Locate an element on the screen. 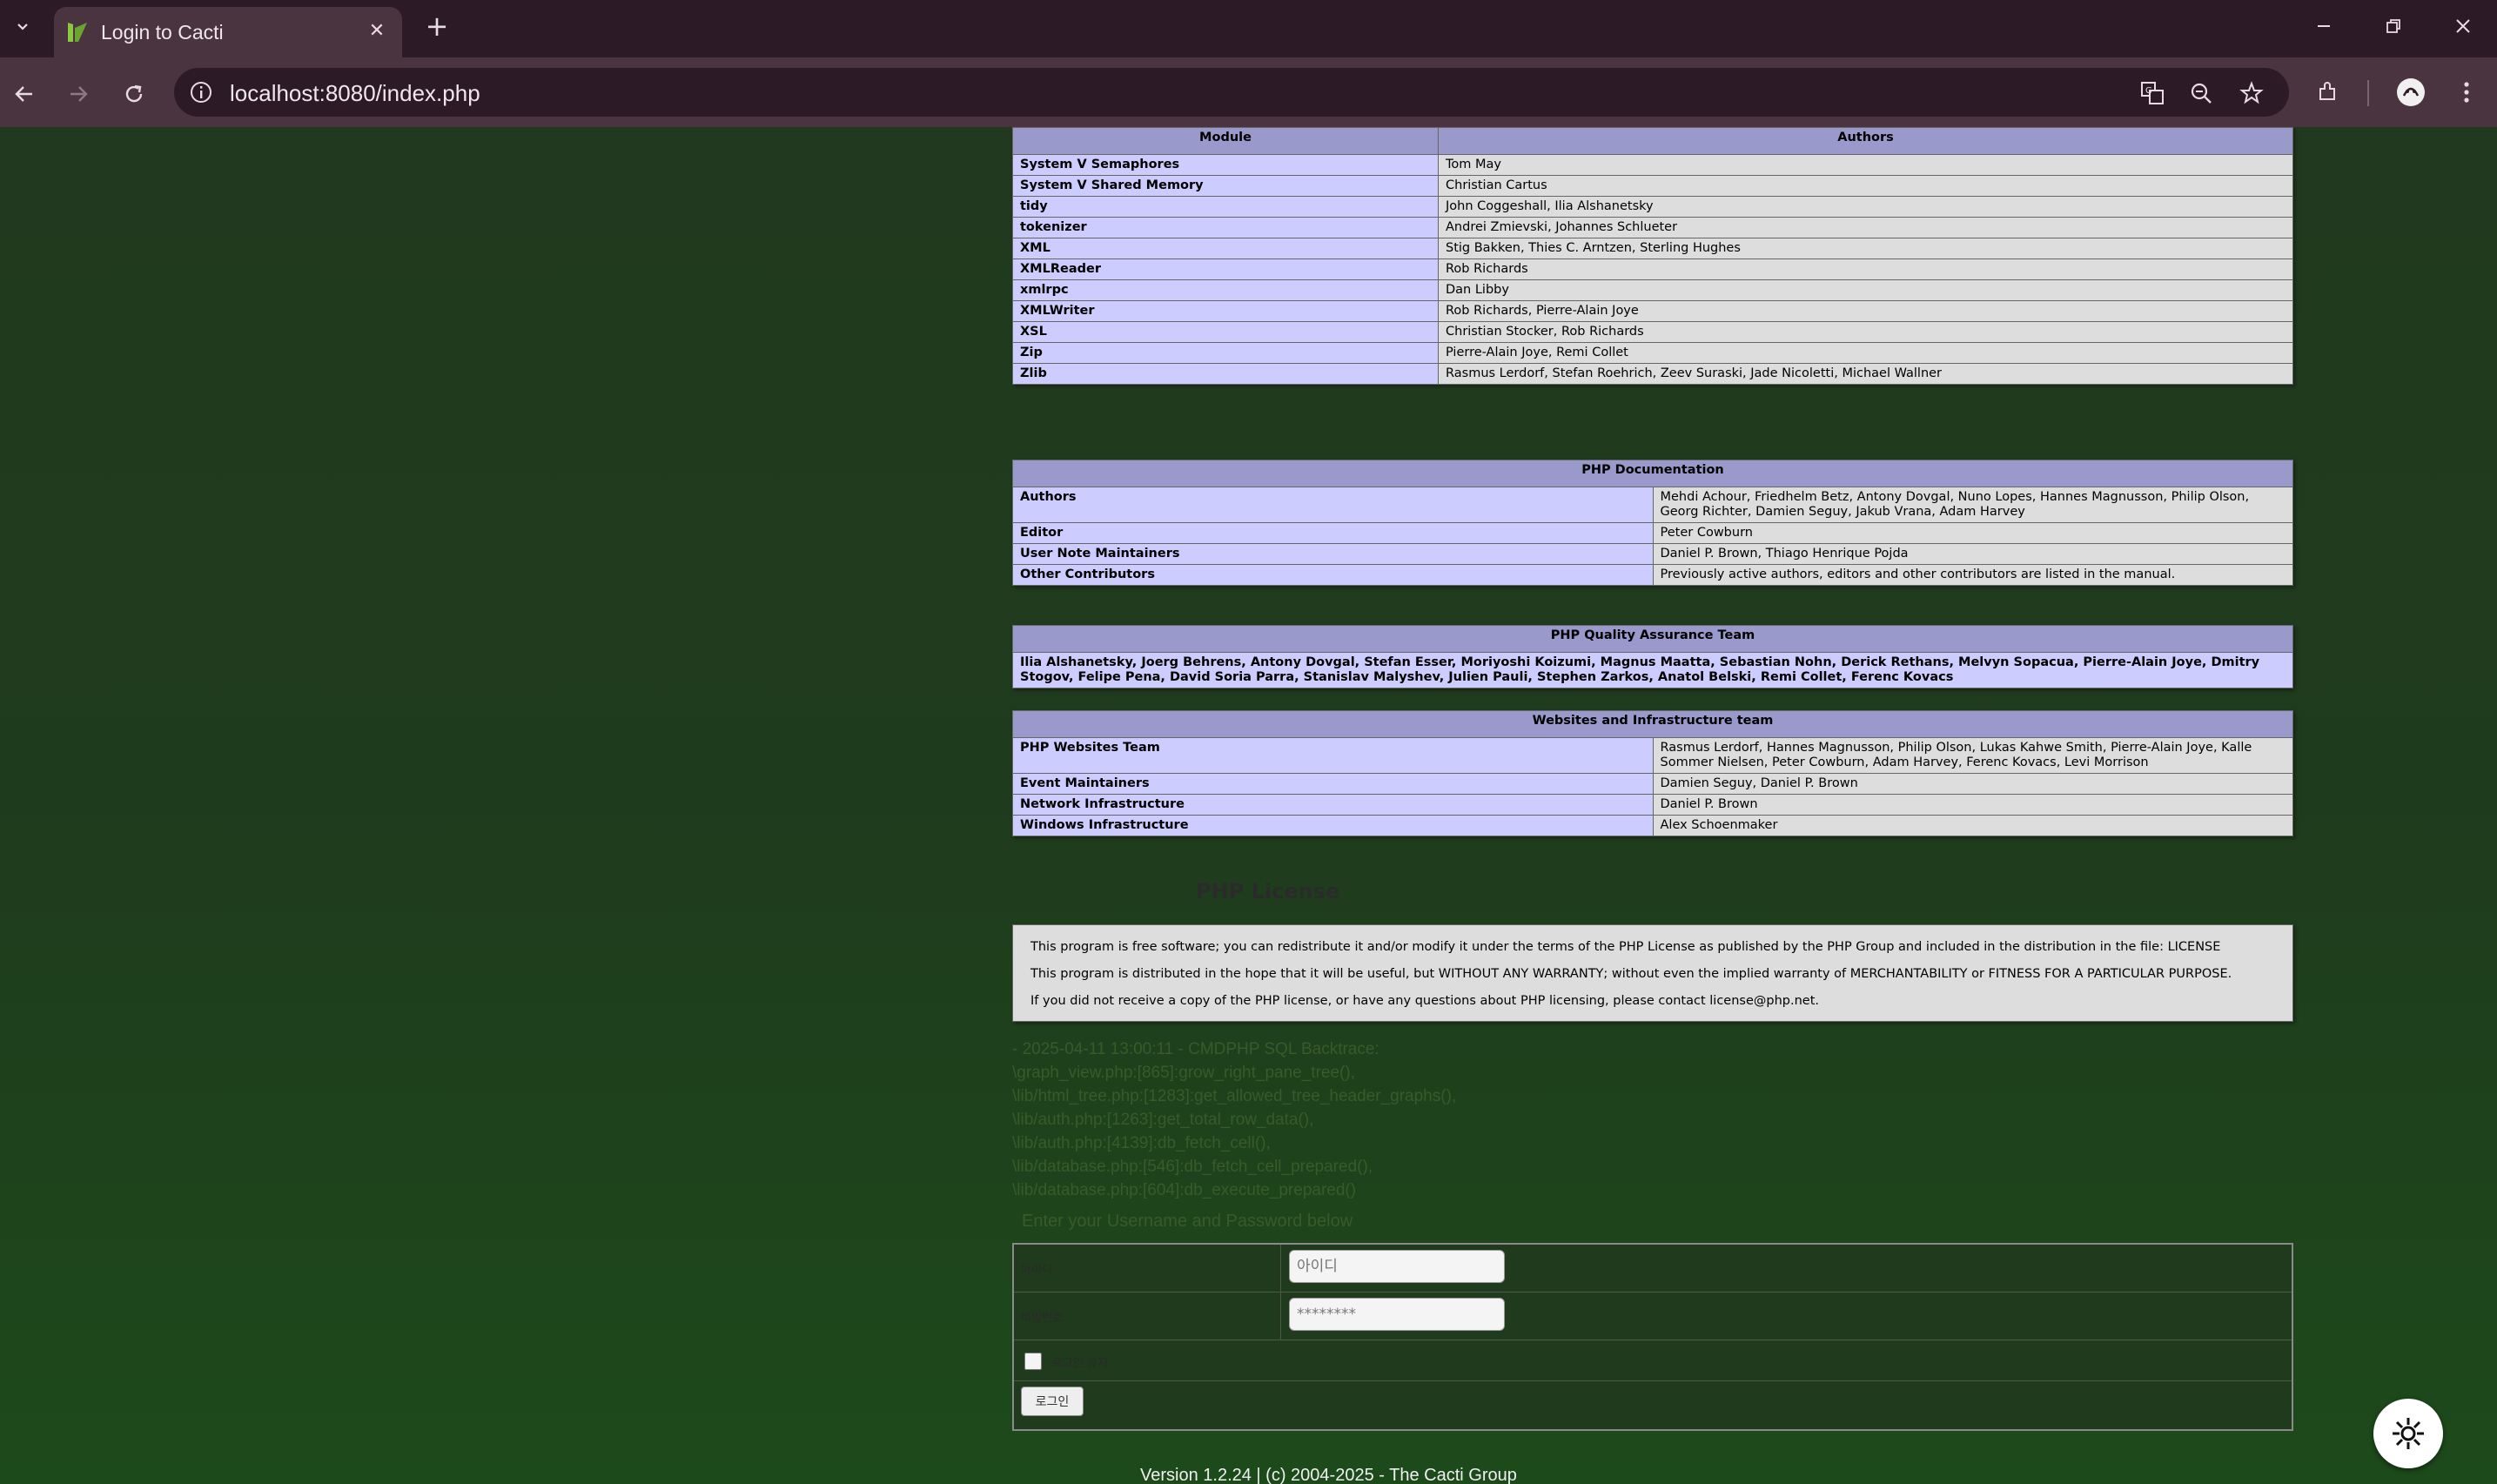 The height and width of the screenshot is (1484, 2497). cacti-favicon-icon is located at coordinates (77, 32).